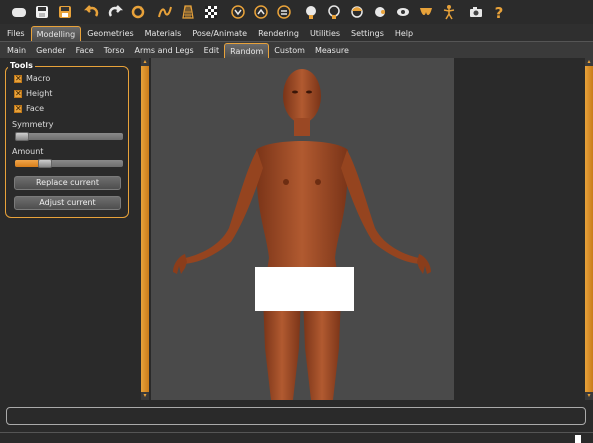 Image resolution: width=593 pixels, height=443 pixels. Describe the element at coordinates (449, 12) in the screenshot. I see `skeleton-icon` at that location.